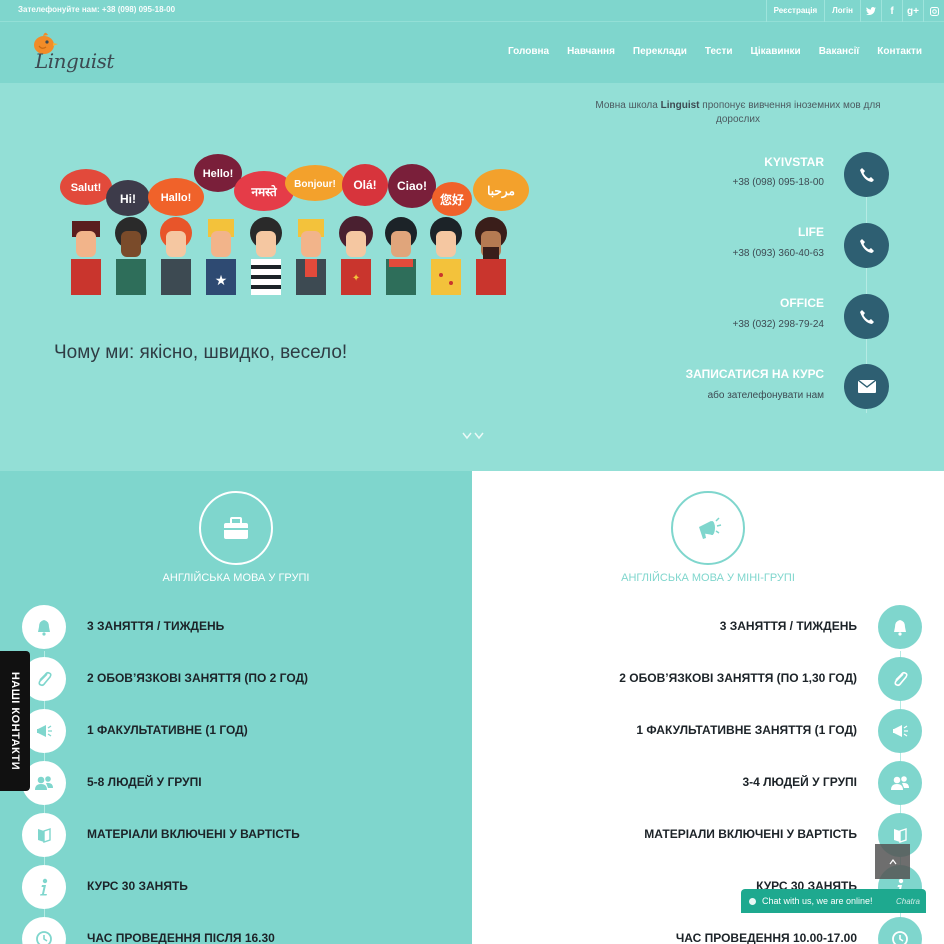 The height and width of the screenshot is (944, 944). What do you see at coordinates (870, 11) in the screenshot?
I see `twitter-icon` at bounding box center [870, 11].